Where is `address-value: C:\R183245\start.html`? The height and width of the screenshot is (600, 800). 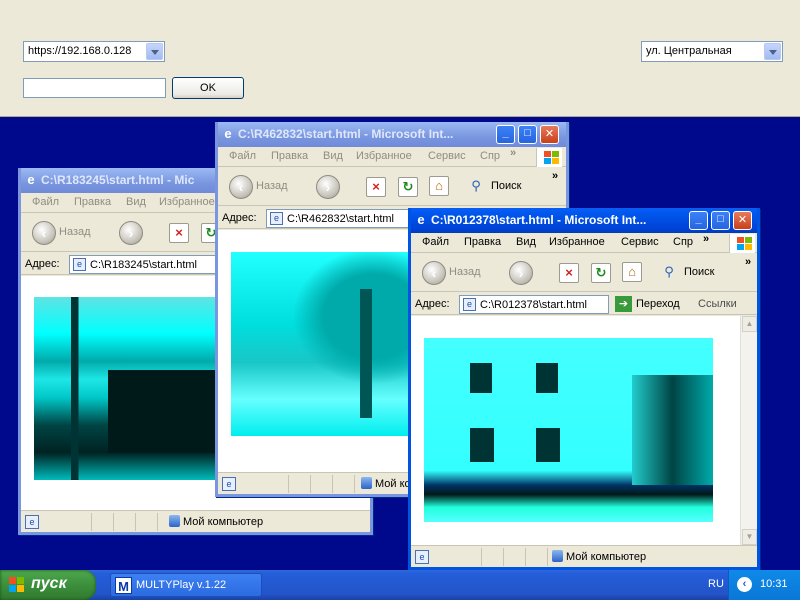 address-value: C:\R183245\start.html is located at coordinates (143, 265).